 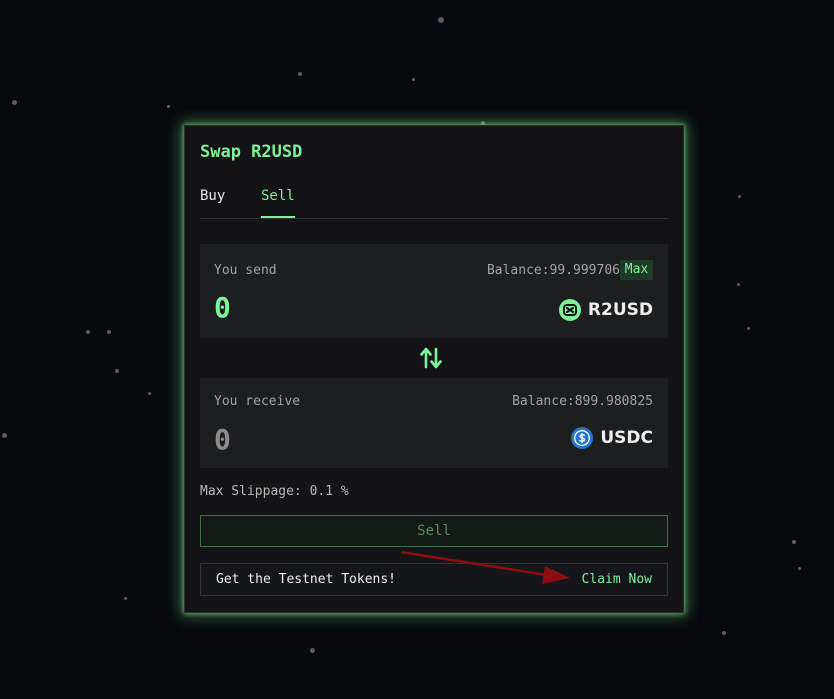 I want to click on receive-token-selector: USDC, so click(x=612, y=438).